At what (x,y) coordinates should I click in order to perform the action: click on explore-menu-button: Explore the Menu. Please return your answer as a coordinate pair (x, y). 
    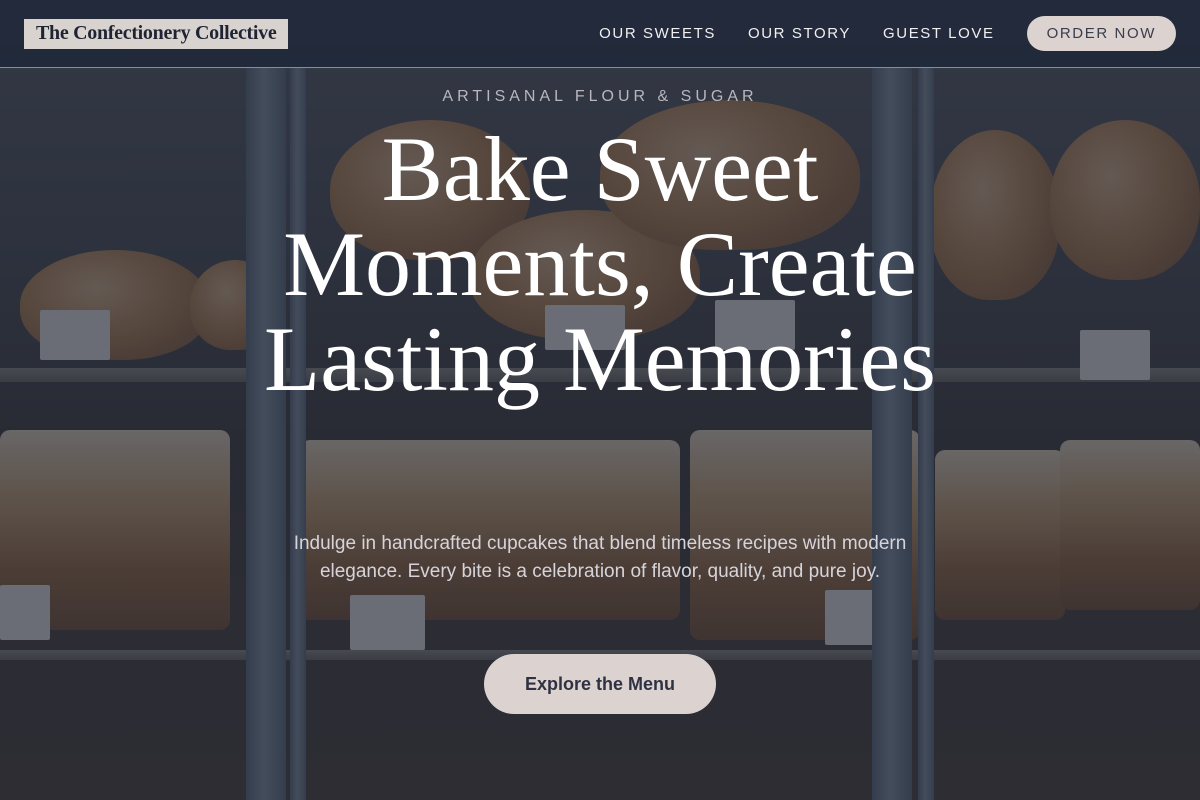
    Looking at the image, I should click on (600, 684).